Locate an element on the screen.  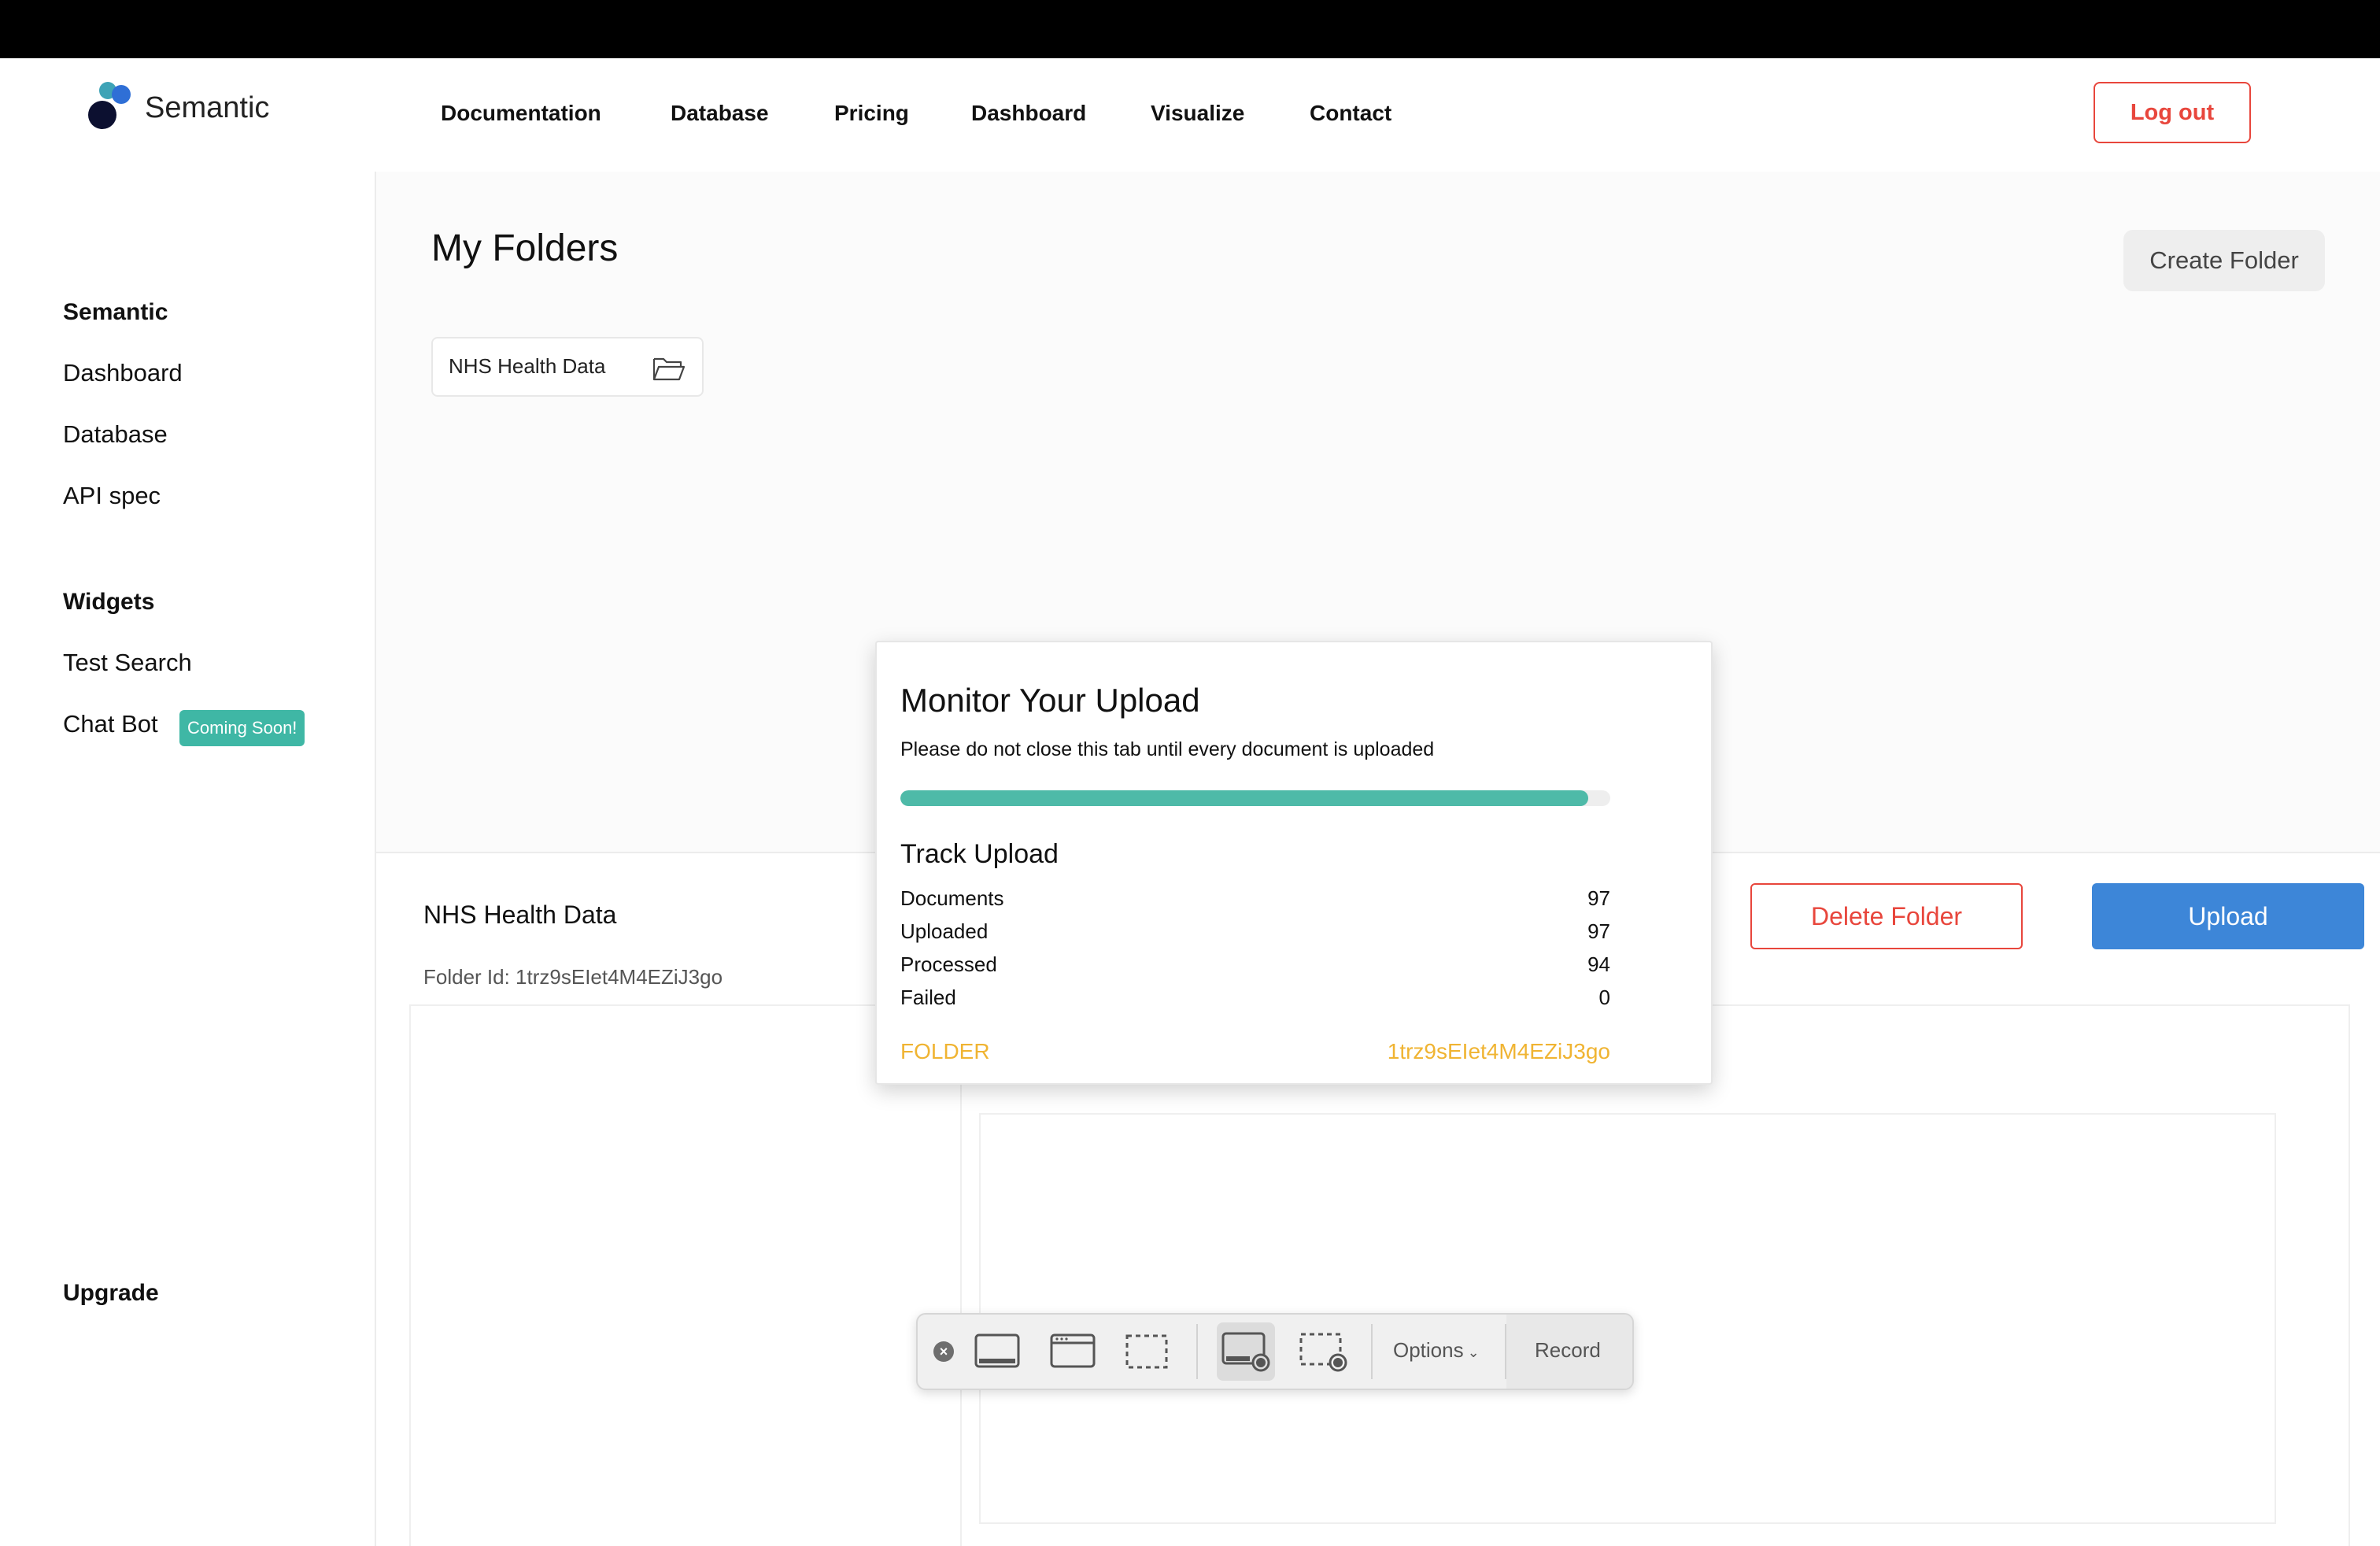
options-menu: Options ⌄ is located at coordinates (1436, 1350).